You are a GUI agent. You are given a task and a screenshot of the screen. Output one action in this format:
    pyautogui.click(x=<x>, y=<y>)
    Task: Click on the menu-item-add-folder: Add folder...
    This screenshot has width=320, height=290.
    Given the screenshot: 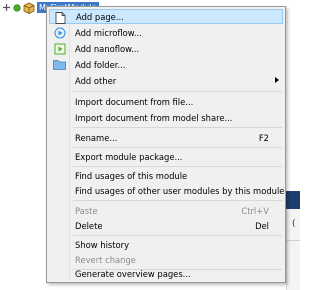 What is the action you would take?
    pyautogui.click(x=166, y=64)
    